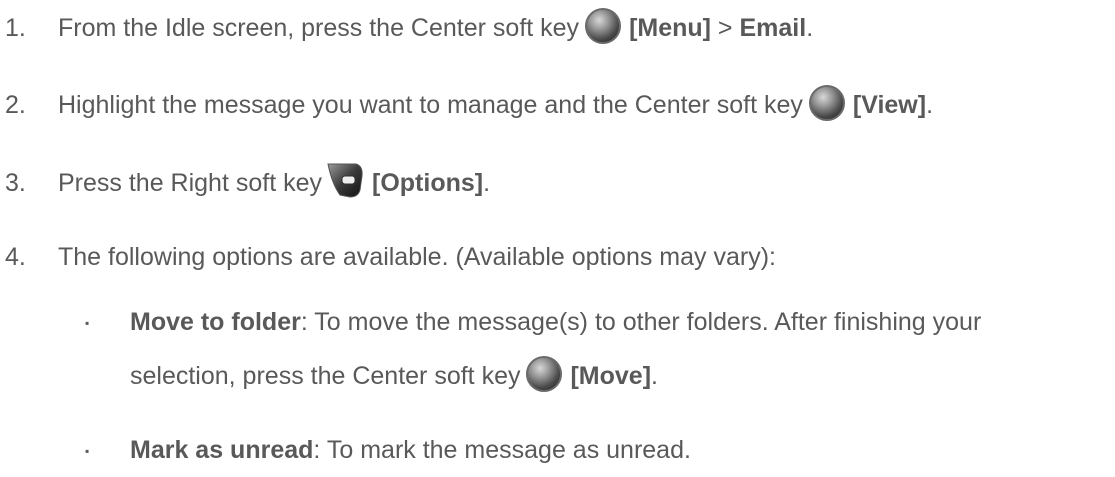  Describe the element at coordinates (215, 322) in the screenshot. I see `option-title: Move to folder` at that location.